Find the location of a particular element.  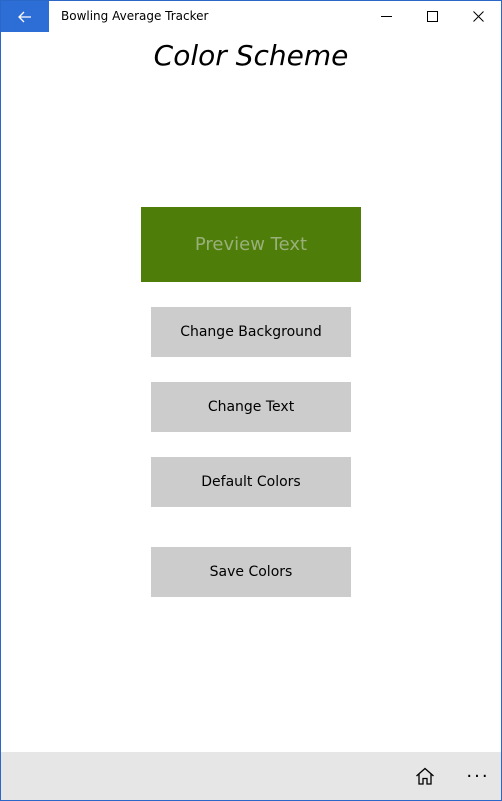

home-icon is located at coordinates (425, 776).